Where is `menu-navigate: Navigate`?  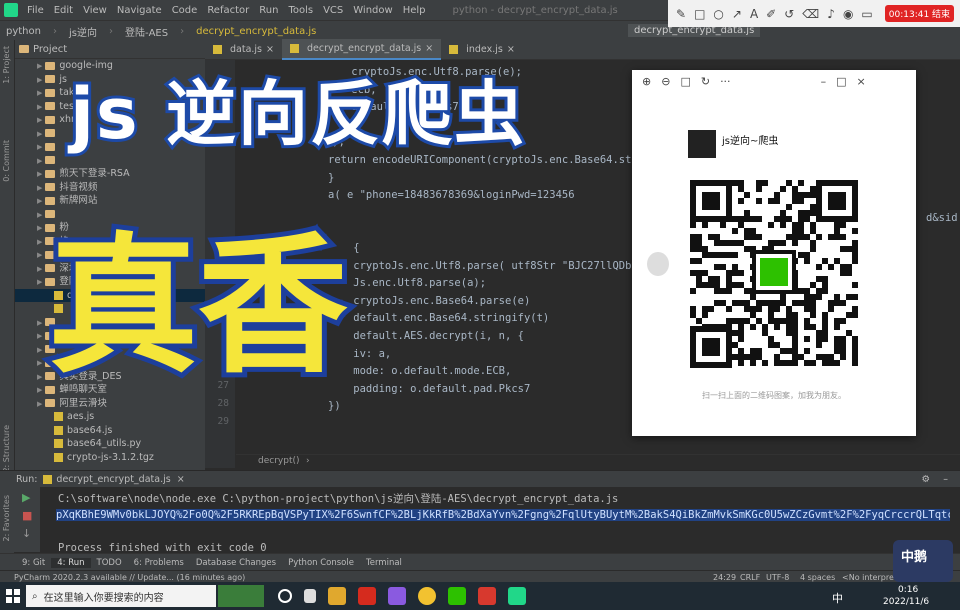
menu-navigate: Navigate is located at coordinates (139, 10).